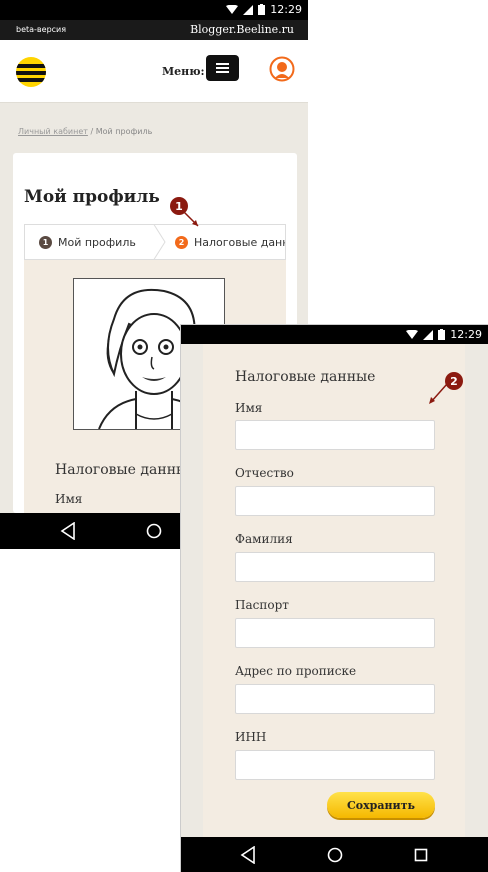 Image resolution: width=488 pixels, height=872 pixels. Describe the element at coordinates (262, 605) in the screenshot. I see `passport-label: Паспорт` at that location.